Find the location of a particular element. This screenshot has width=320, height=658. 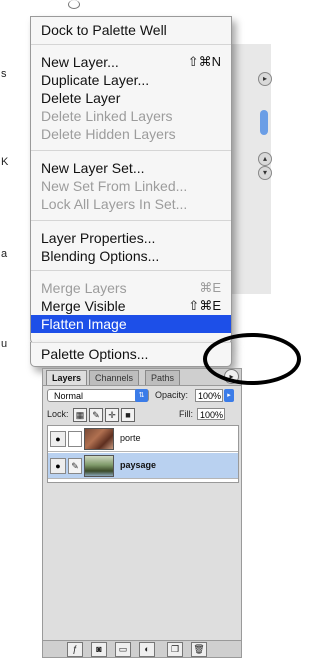

adjustment-layer-icon: ◐ is located at coordinates (147, 649).